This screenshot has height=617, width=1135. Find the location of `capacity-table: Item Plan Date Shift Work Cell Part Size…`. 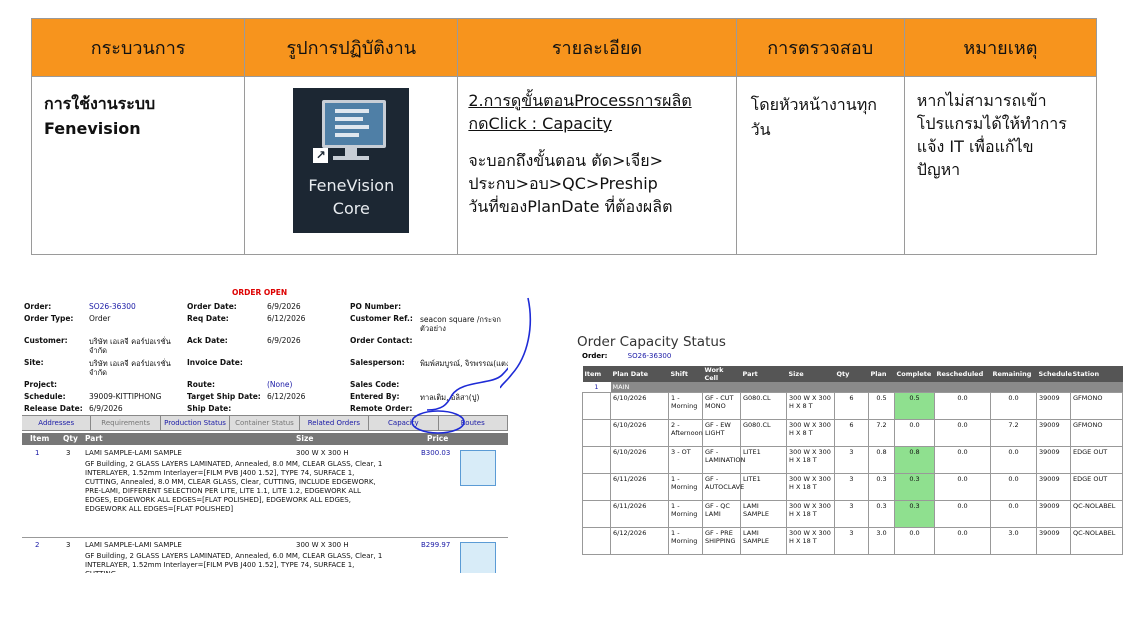

capacity-table: Item Plan Date Shift Work Cell Part Size… is located at coordinates (852, 460).